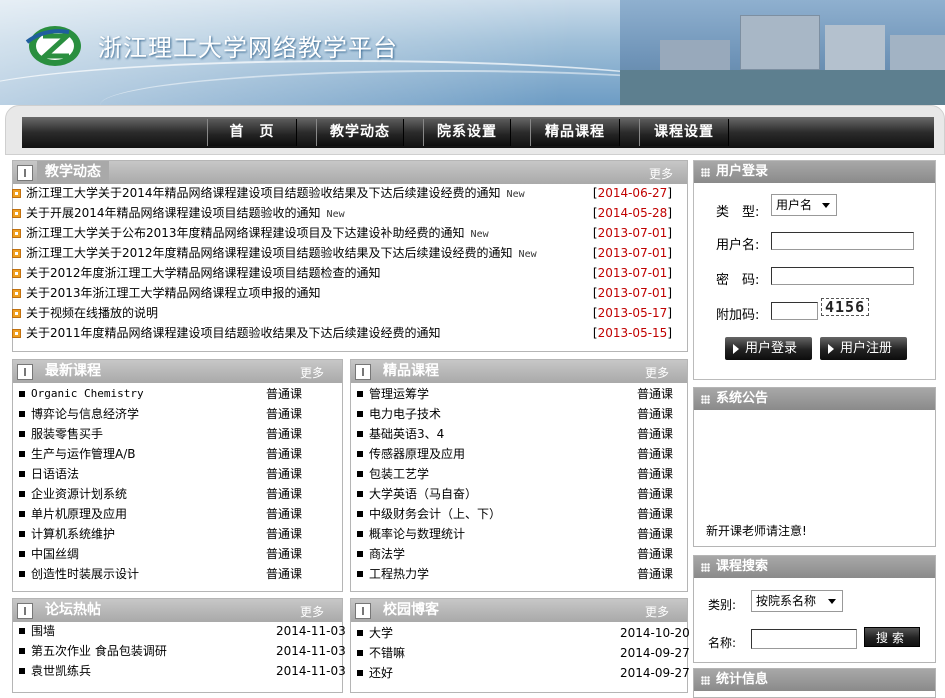 The height and width of the screenshot is (698, 945). What do you see at coordinates (179, 434) in the screenshot?
I see `list-item: 服装零售买手 普通课` at bounding box center [179, 434].